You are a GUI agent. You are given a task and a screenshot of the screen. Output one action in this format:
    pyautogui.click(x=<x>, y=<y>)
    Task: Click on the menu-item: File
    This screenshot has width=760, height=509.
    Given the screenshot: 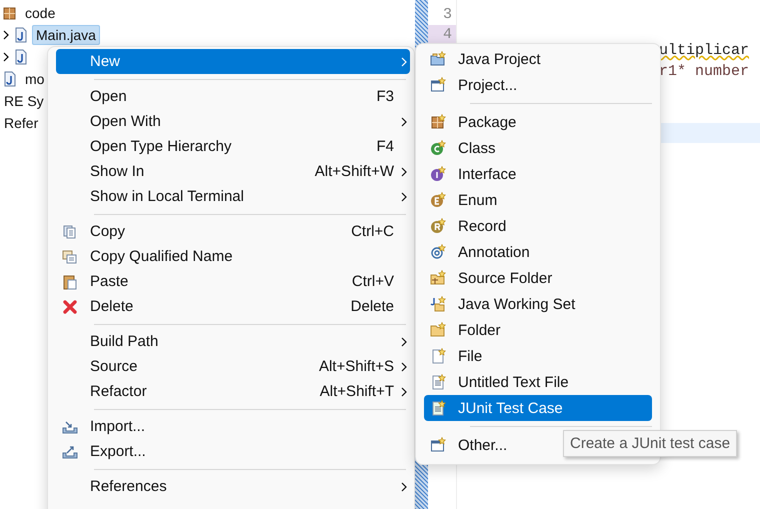 What is the action you would take?
    pyautogui.click(x=538, y=356)
    